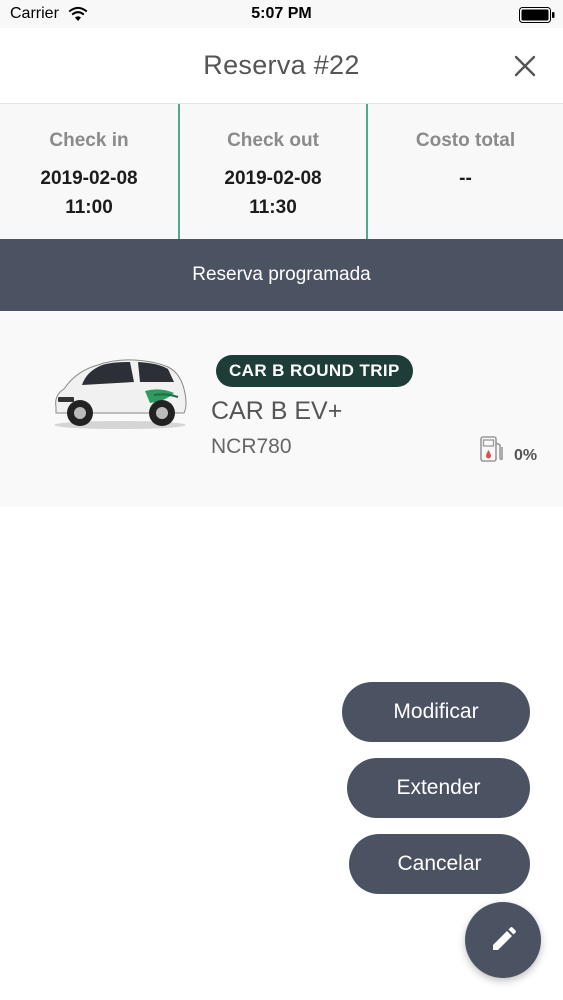 Image resolution: width=563 pixels, height=1000 pixels. What do you see at coordinates (465, 178) in the screenshot?
I see `total-cost-value: --` at bounding box center [465, 178].